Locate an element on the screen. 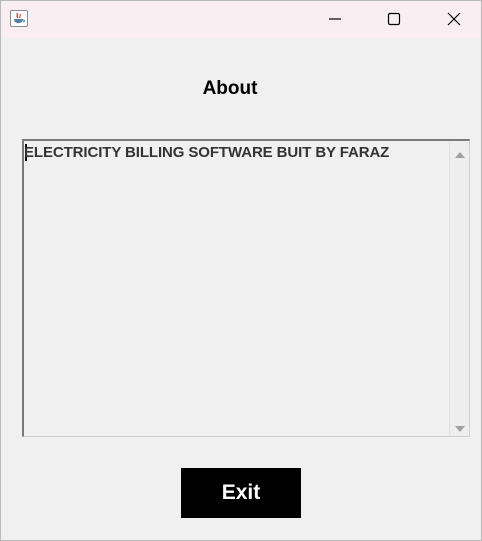 The width and height of the screenshot is (482, 541). page-title: About is located at coordinates (230, 88).